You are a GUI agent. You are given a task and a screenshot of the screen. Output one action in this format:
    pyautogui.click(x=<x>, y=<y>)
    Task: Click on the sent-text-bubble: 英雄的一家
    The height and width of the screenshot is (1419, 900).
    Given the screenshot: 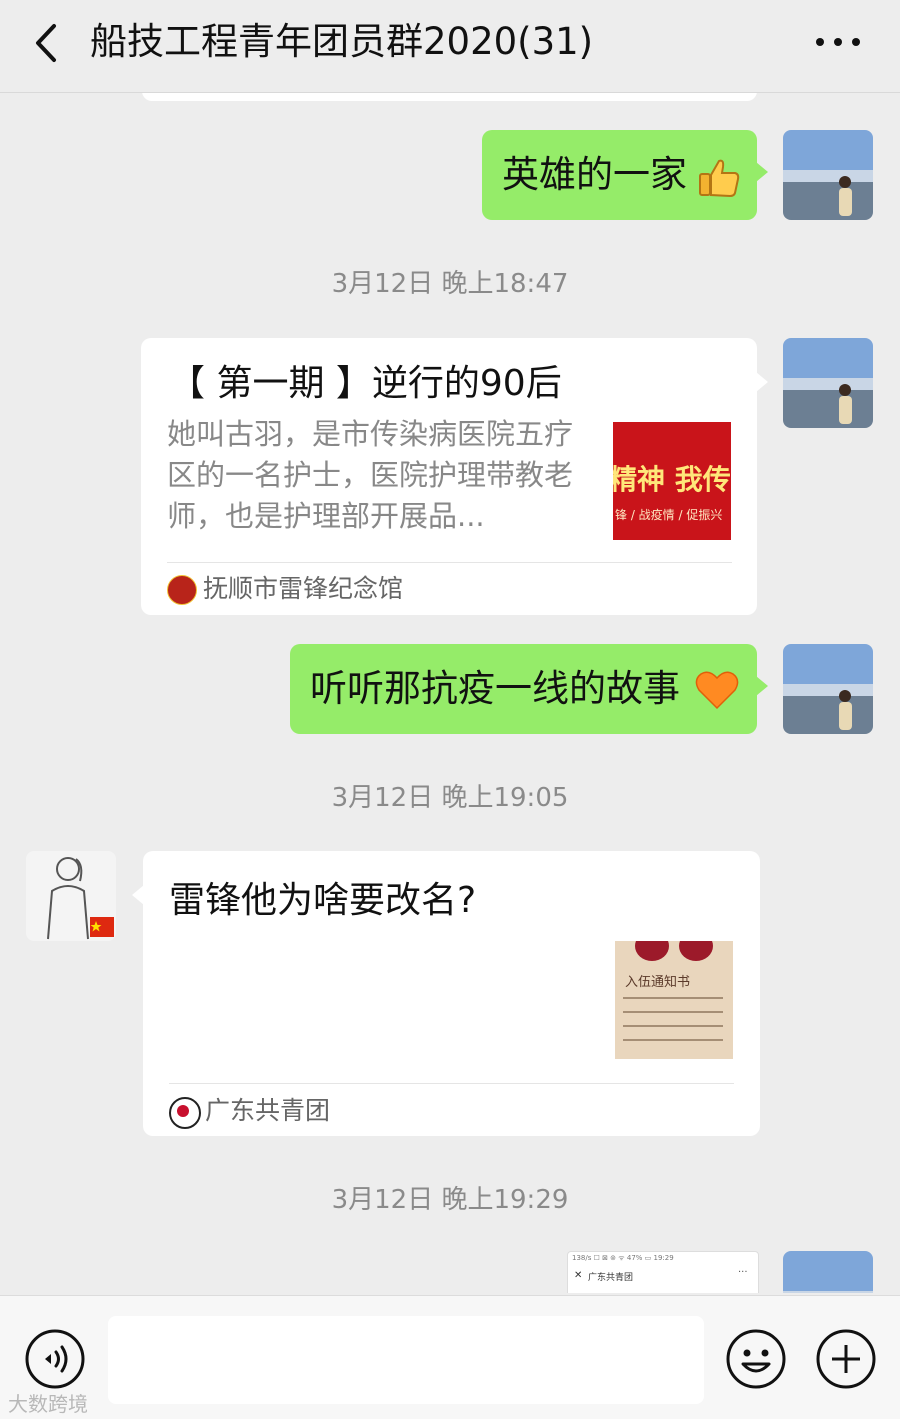 What is the action you would take?
    pyautogui.click(x=625, y=175)
    